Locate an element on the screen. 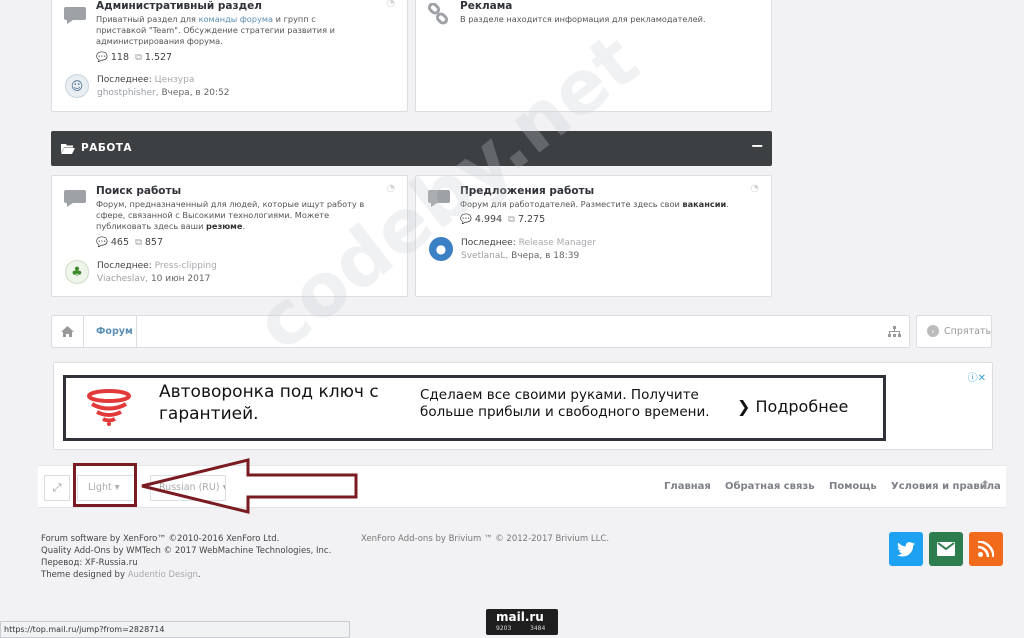  mailru-counter: mail.ru 9203 3484 is located at coordinates (522, 622).